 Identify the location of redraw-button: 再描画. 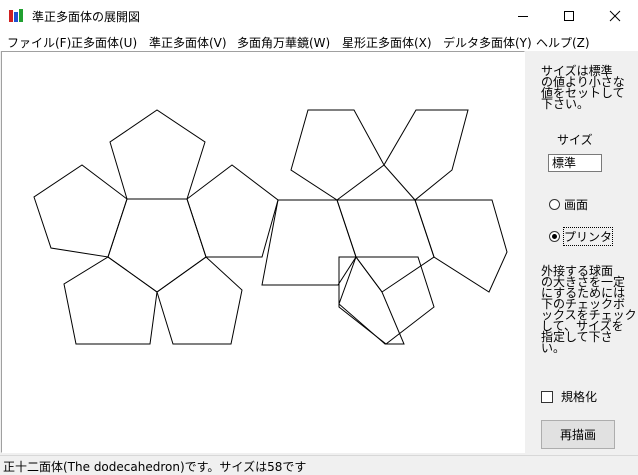
(578, 434).